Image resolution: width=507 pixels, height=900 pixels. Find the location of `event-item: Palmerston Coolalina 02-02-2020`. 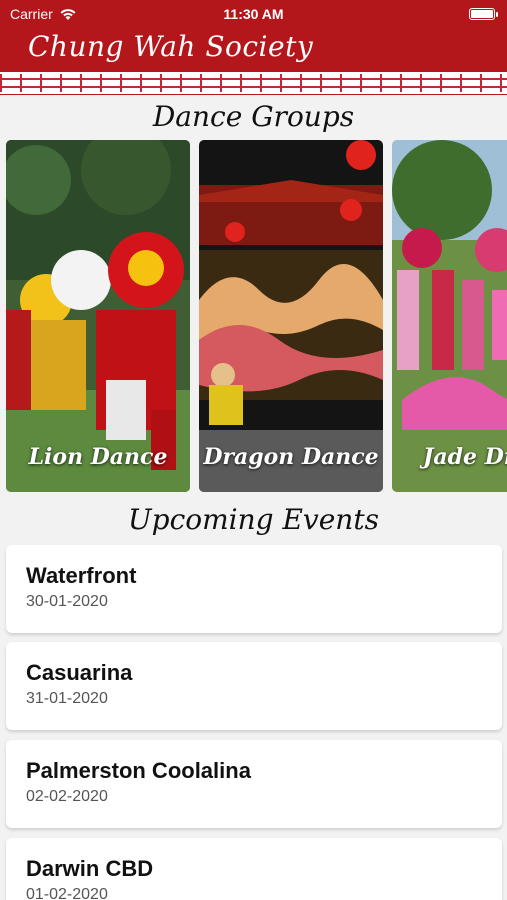

event-item: Palmerston Coolalina 02-02-2020 is located at coordinates (254, 784).